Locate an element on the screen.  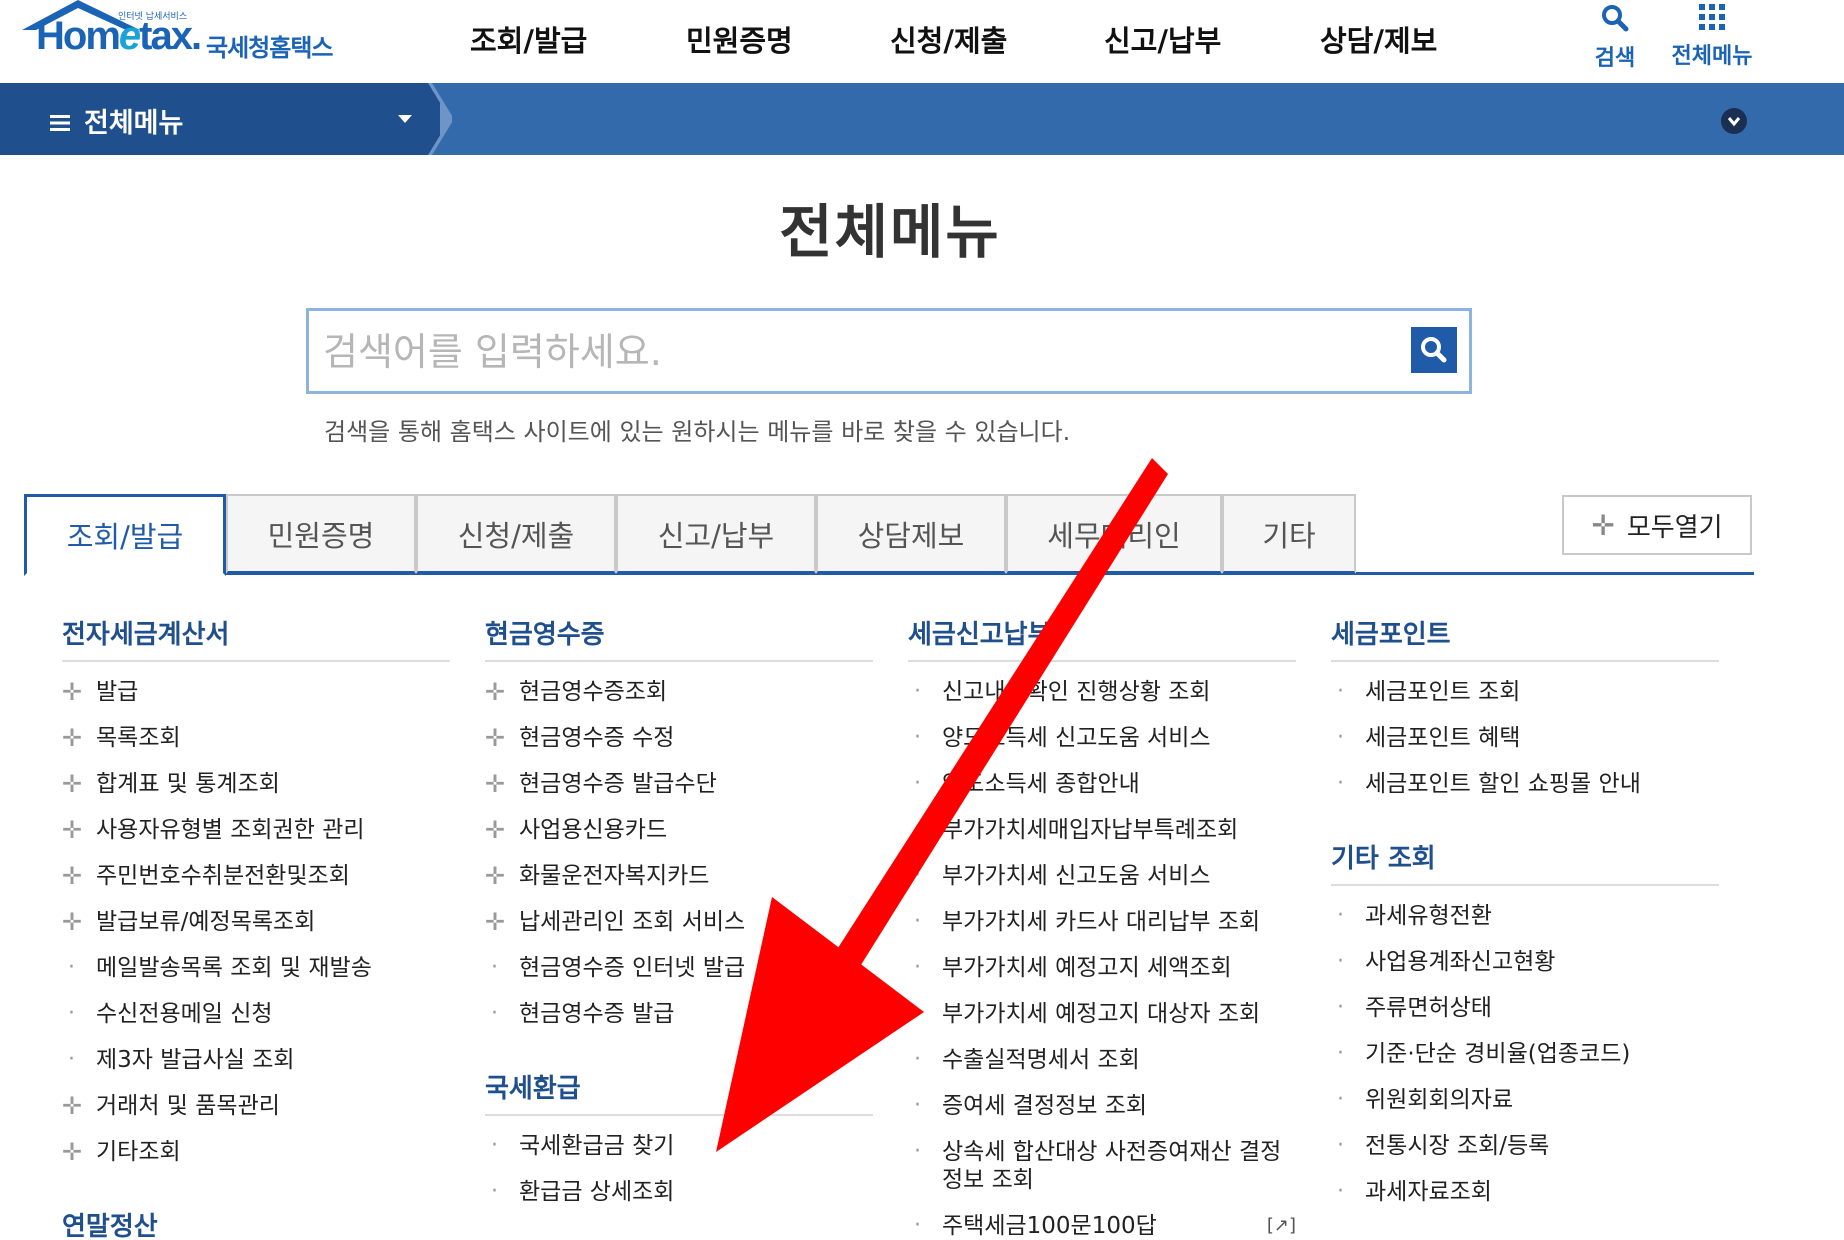
menu-item: · 제3자 발급사실 조회 is located at coordinates (256, 1063).